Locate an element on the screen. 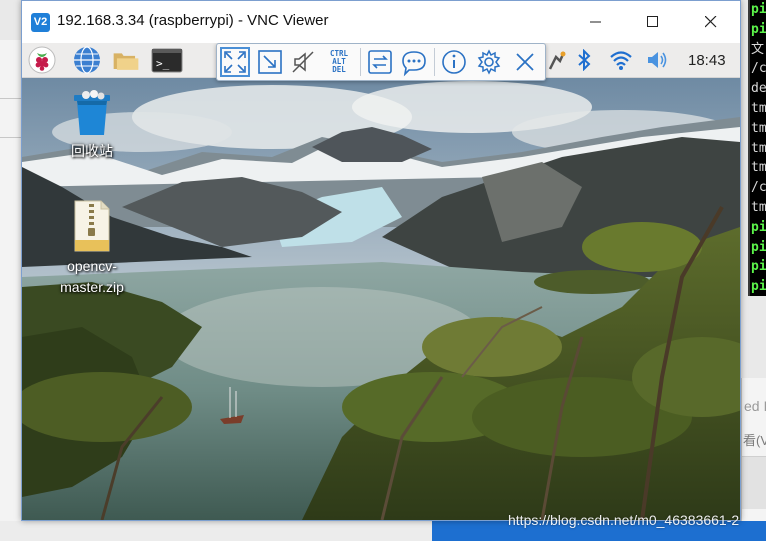 The image size is (766, 541). scale-button is located at coordinates (270, 62).